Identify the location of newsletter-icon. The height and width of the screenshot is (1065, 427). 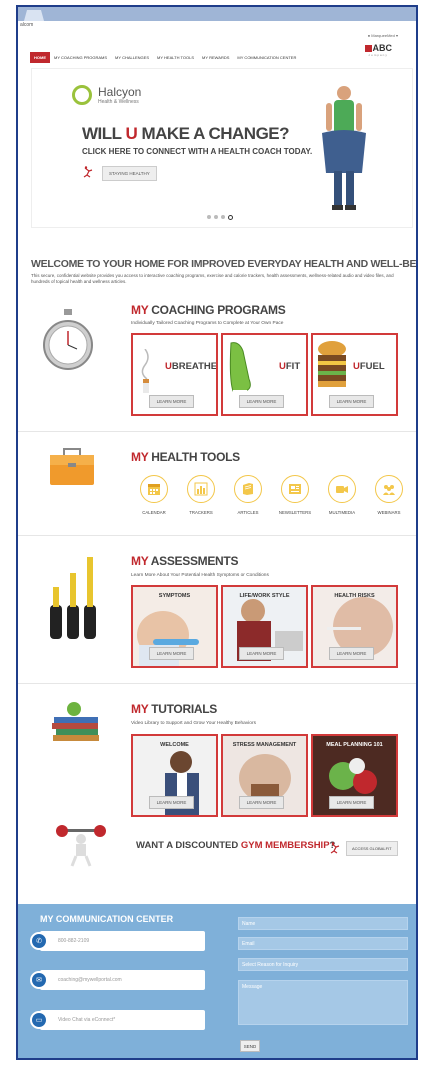
(295, 489).